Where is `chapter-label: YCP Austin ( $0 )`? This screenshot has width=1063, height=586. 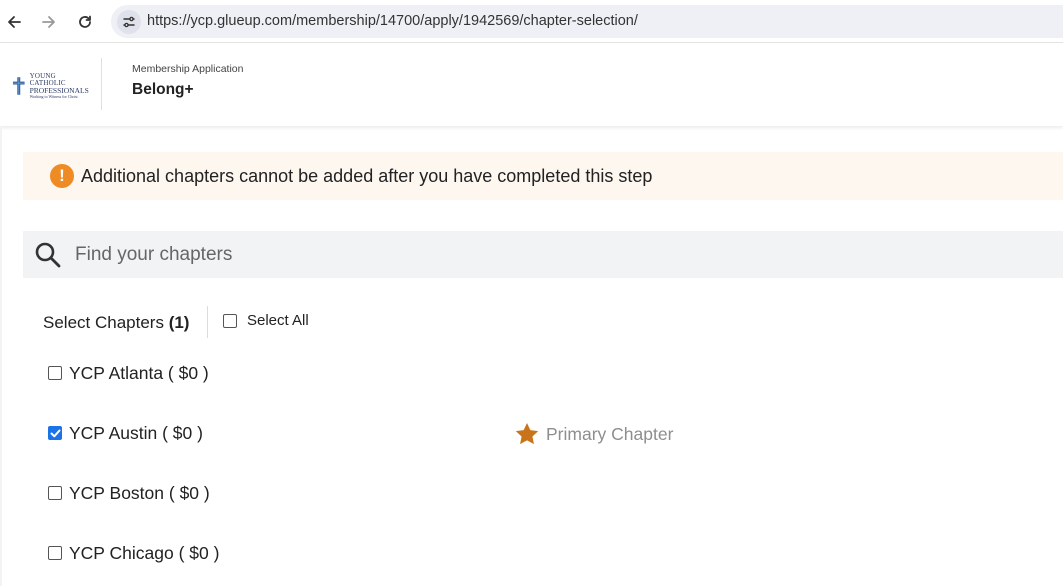
chapter-label: YCP Austin ( $0 ) is located at coordinates (136, 432).